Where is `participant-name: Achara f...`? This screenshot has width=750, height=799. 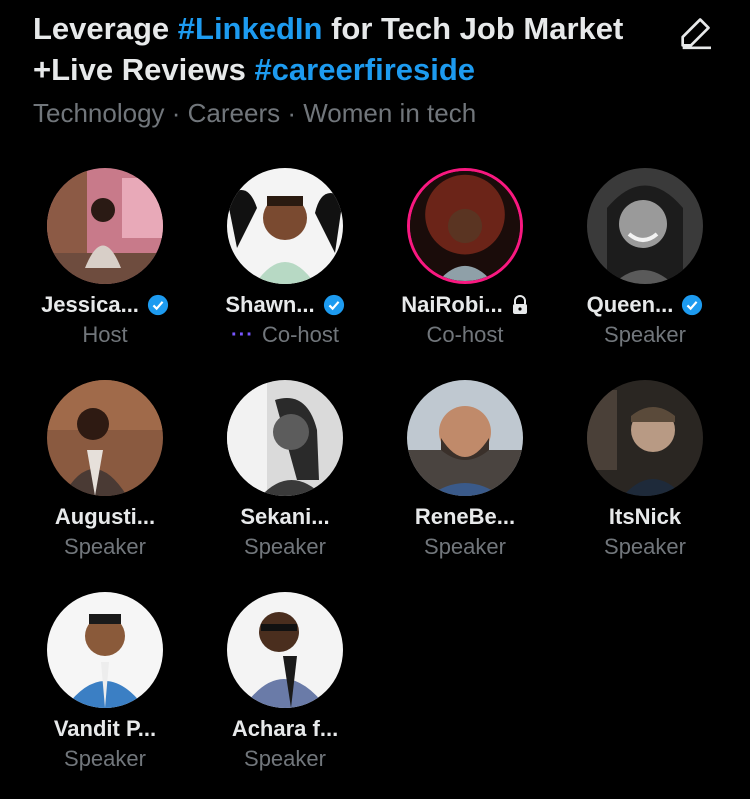 participant-name: Achara f... is located at coordinates (285, 728).